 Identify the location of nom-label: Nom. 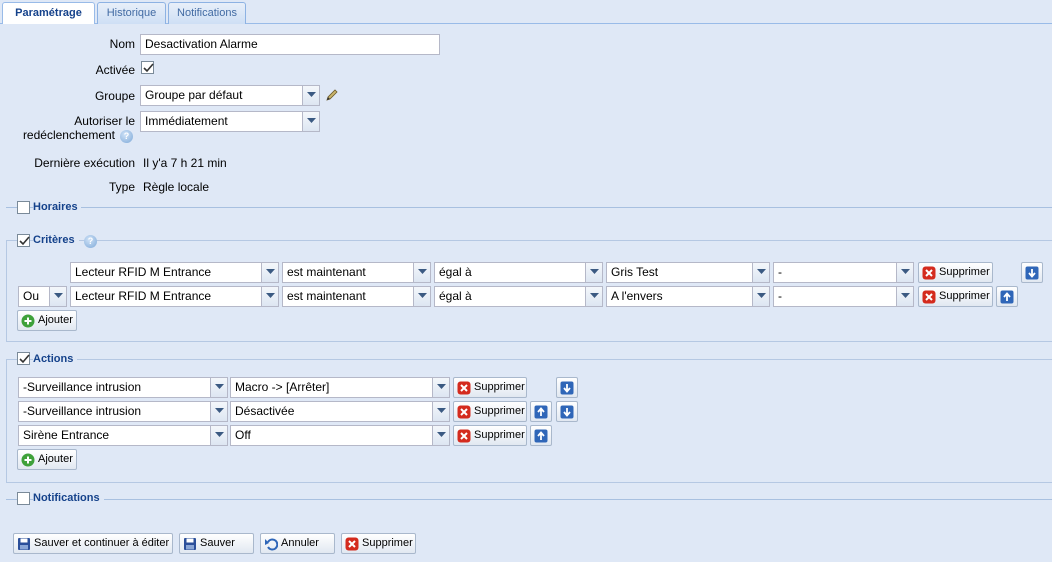
(122, 44).